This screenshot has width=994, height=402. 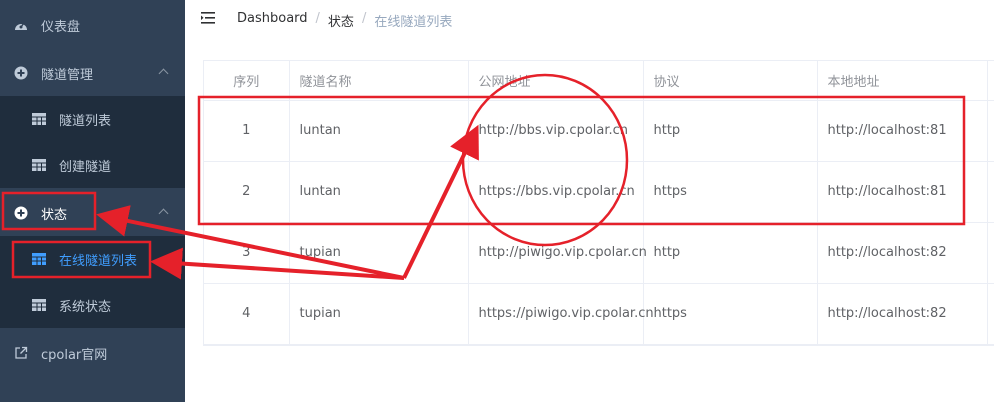 What do you see at coordinates (247, 253) in the screenshot?
I see `cell-index: 3` at bounding box center [247, 253].